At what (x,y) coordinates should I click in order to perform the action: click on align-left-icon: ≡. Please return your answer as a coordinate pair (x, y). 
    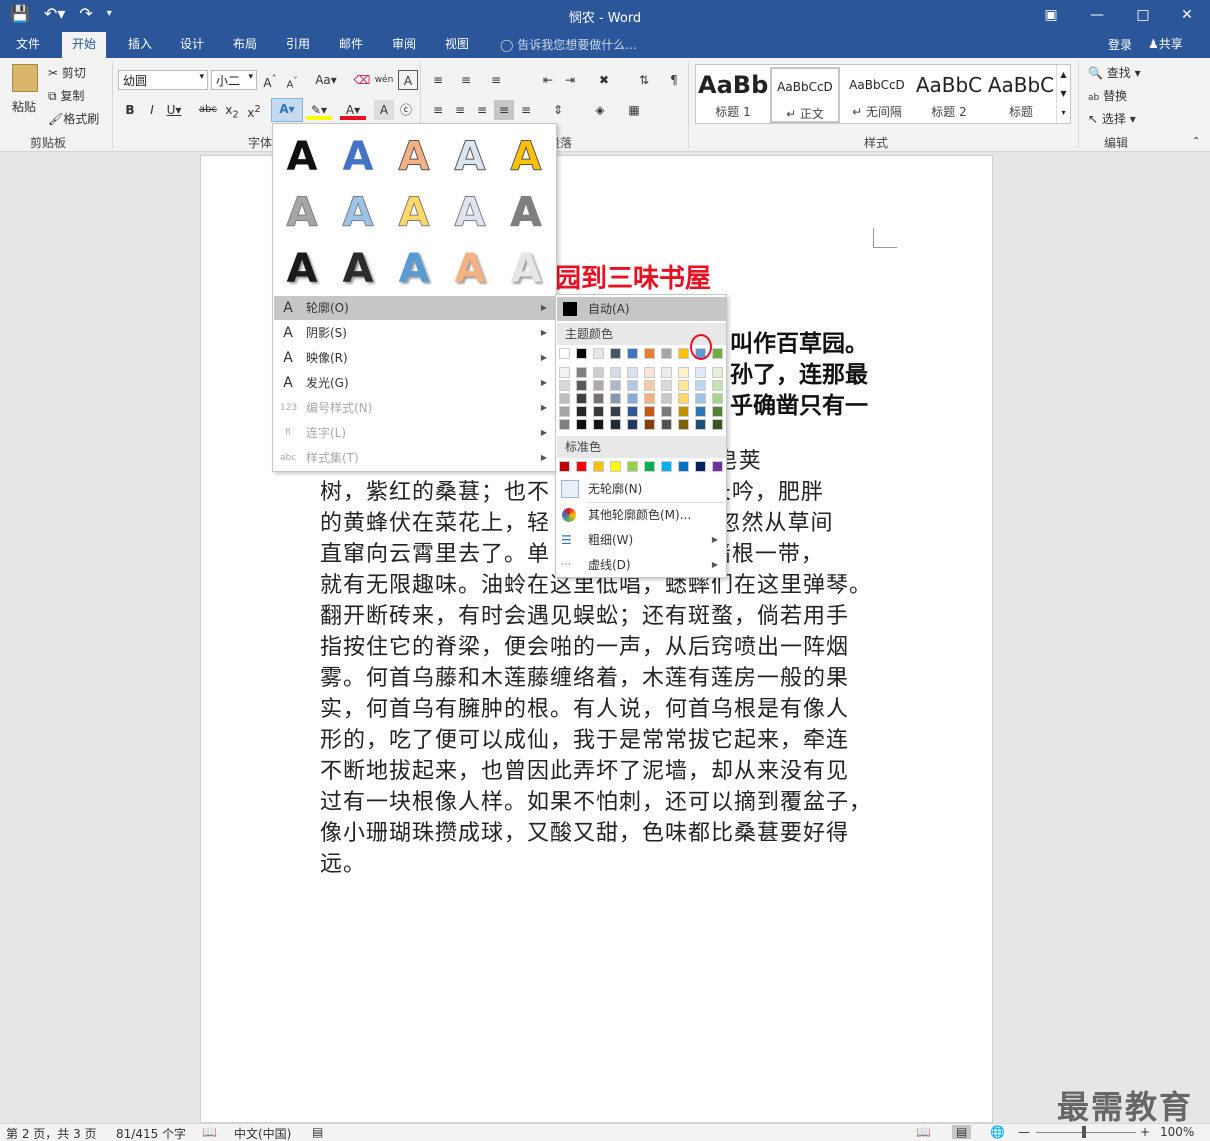
    Looking at the image, I should click on (438, 110).